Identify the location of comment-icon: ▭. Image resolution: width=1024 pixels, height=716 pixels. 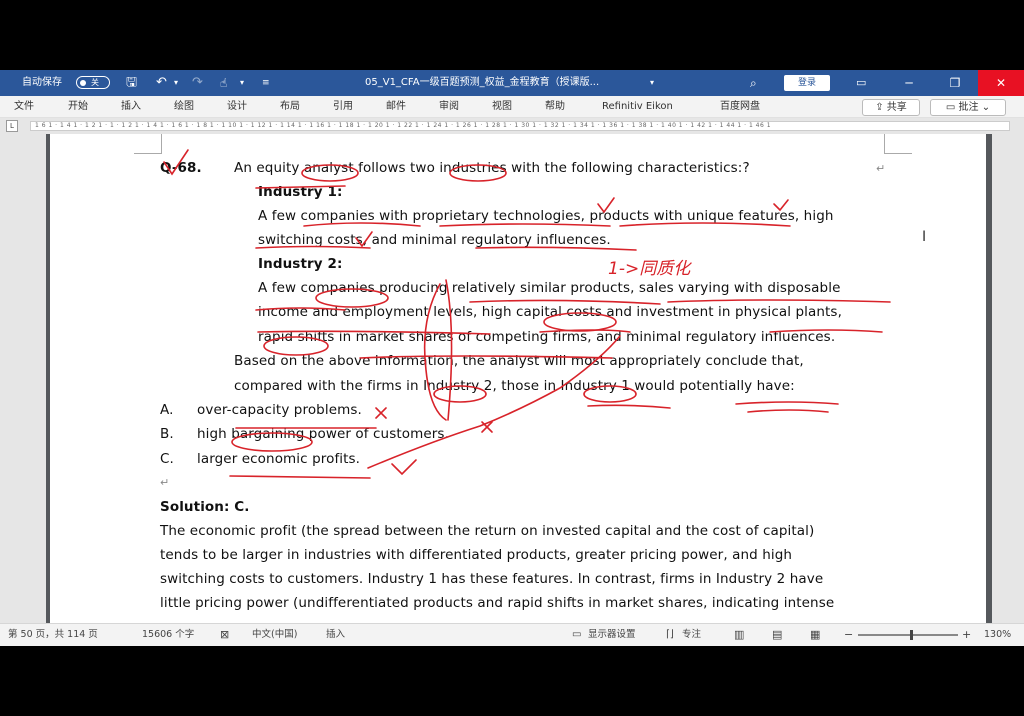
(952, 107).